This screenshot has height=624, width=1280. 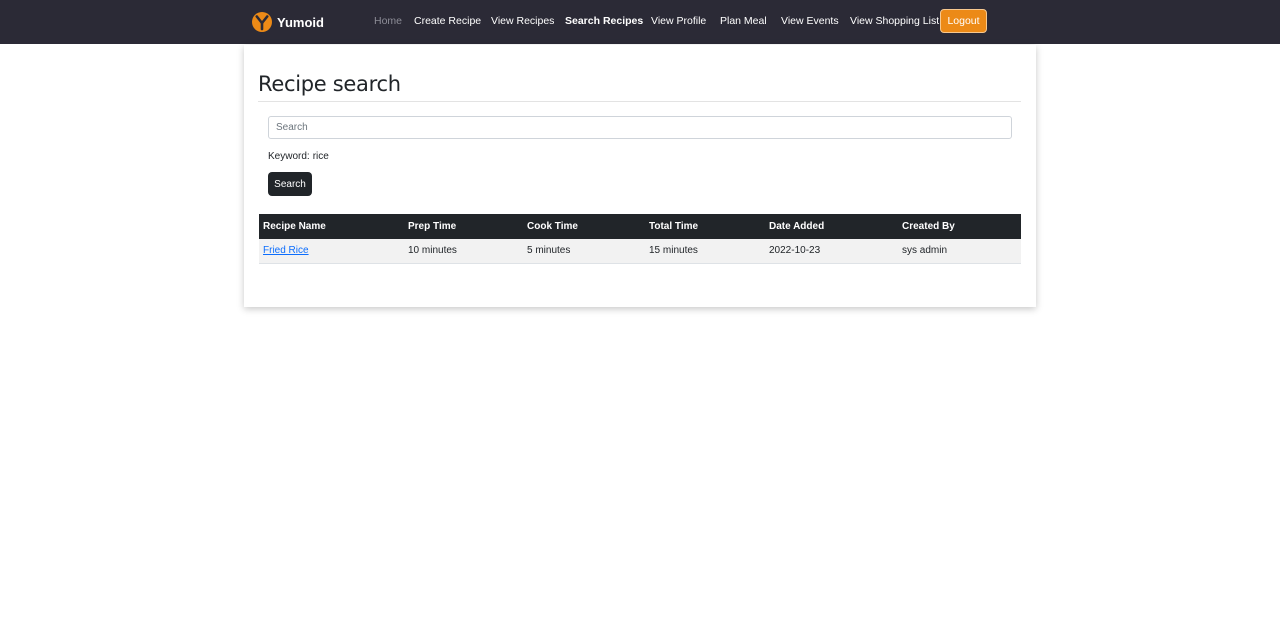 What do you see at coordinates (584, 226) in the screenshot?
I see `column-header-cook-time: Cook Time` at bounding box center [584, 226].